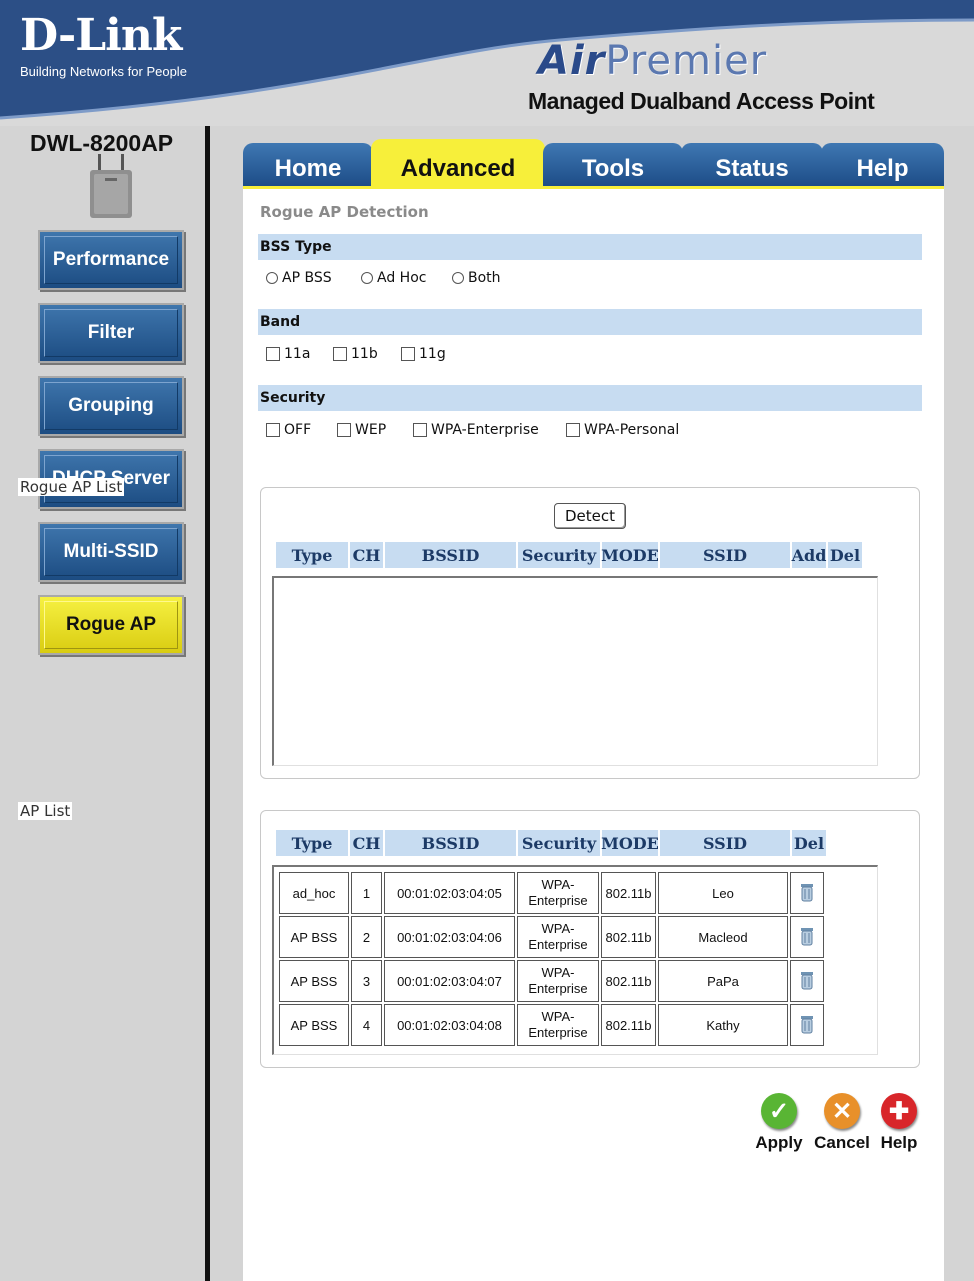 This screenshot has width=974, height=1281. I want to click on bss-type-label: BSS Type, so click(296, 247).